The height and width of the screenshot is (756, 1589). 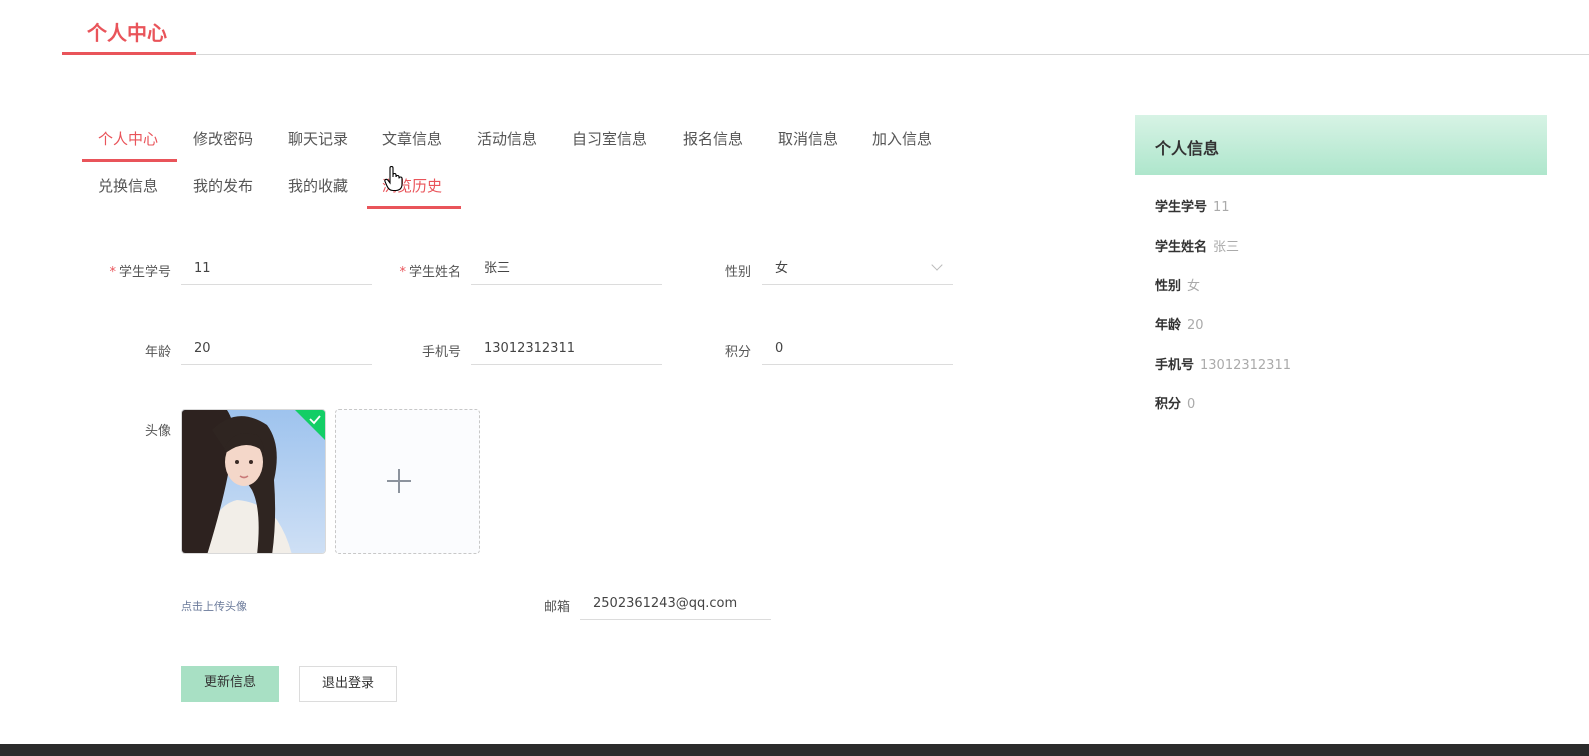 I want to click on avatar-thumbnail, so click(x=253, y=481).